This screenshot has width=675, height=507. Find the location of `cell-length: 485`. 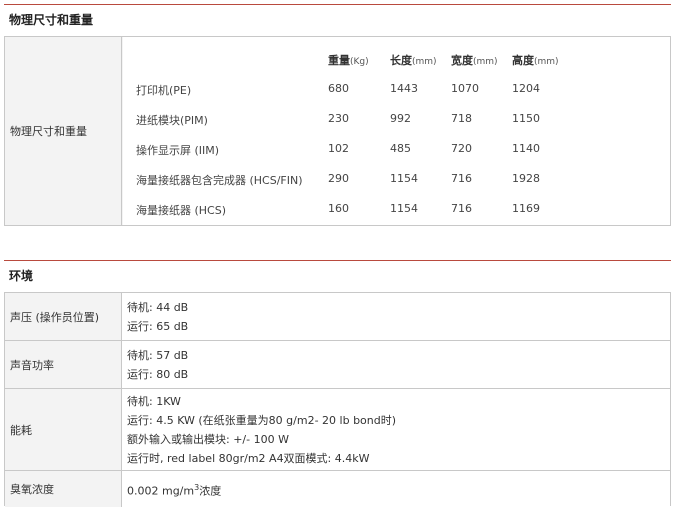

cell-length: 485 is located at coordinates (400, 148).